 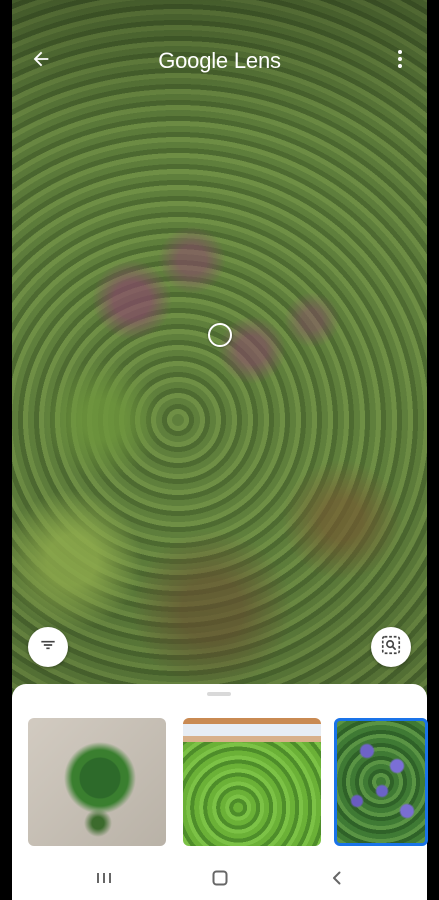 I want to click on sheet-drag-handle, so click(x=219, y=694).